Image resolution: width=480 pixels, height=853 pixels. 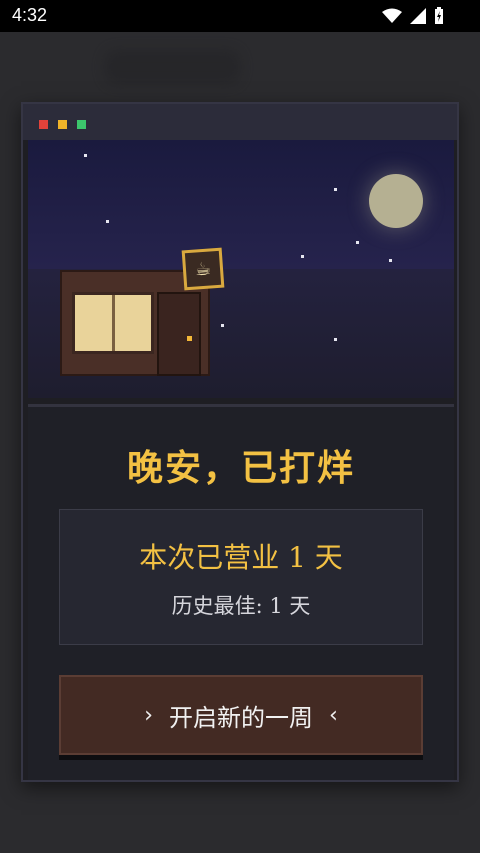 I want to click on days-open: 本次已营业 1 天, so click(x=241, y=557).